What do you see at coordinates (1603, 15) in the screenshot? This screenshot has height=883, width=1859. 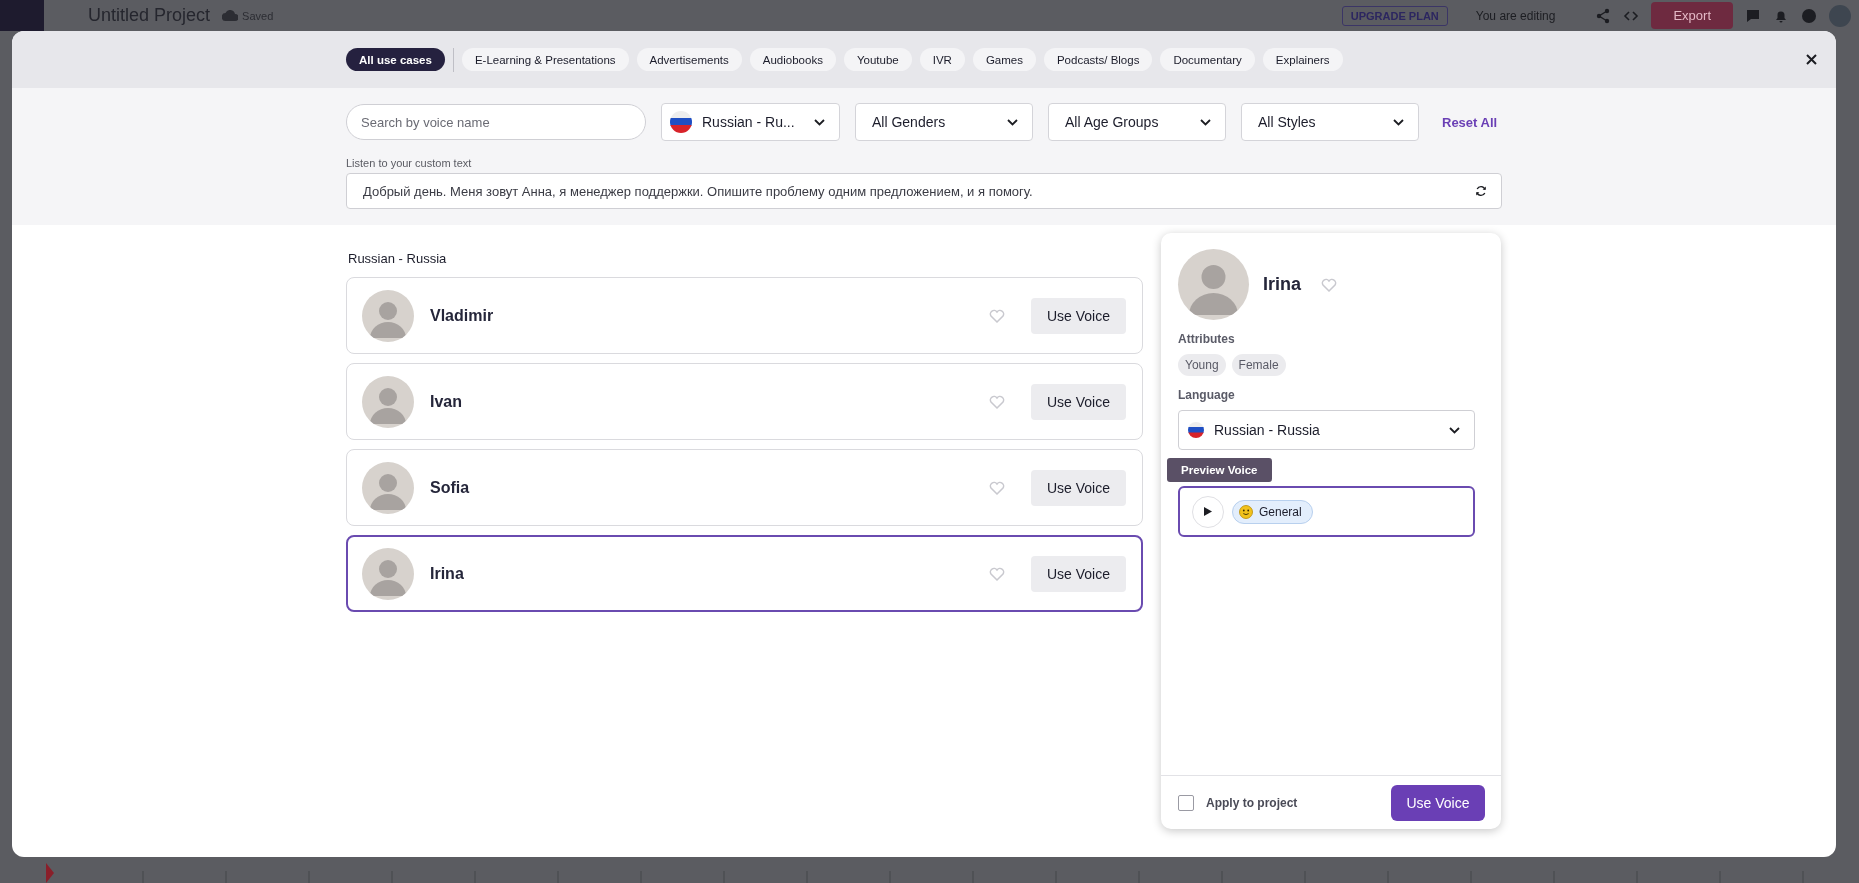 I see `share-icon` at bounding box center [1603, 15].